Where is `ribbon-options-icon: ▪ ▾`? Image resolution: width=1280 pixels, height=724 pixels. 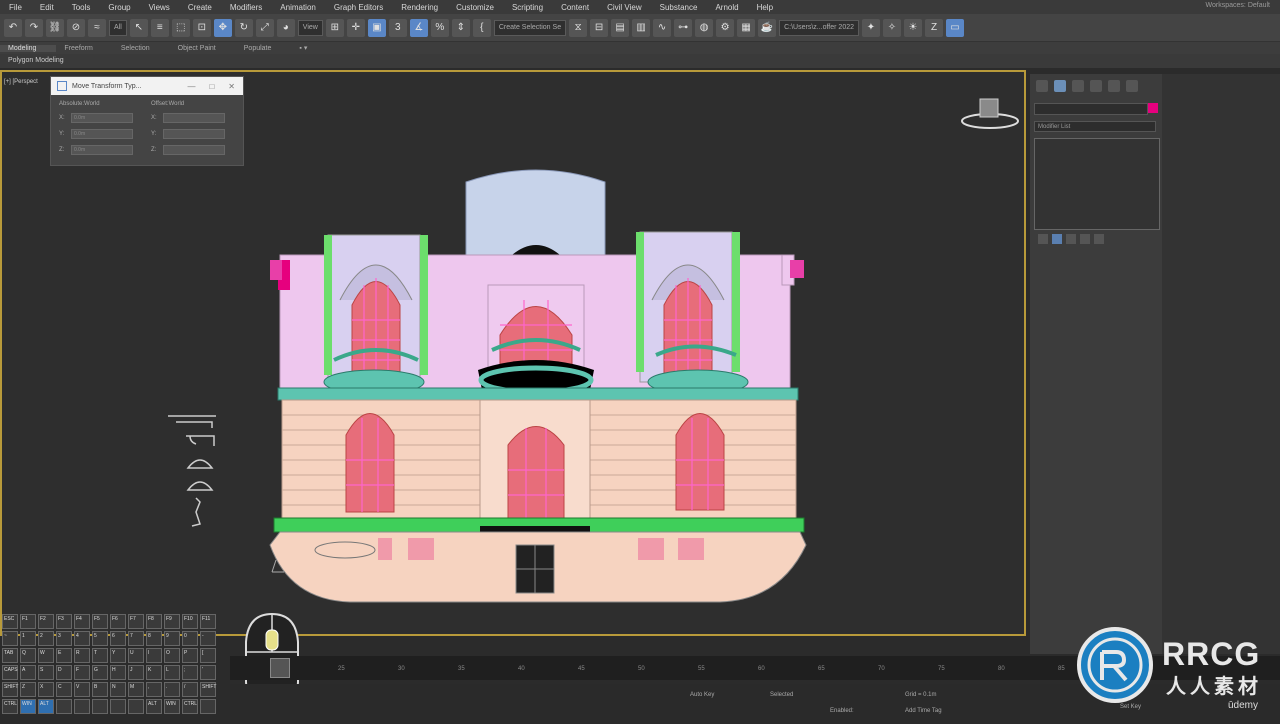 ribbon-options-icon: ▪ ▾ is located at coordinates (309, 48).